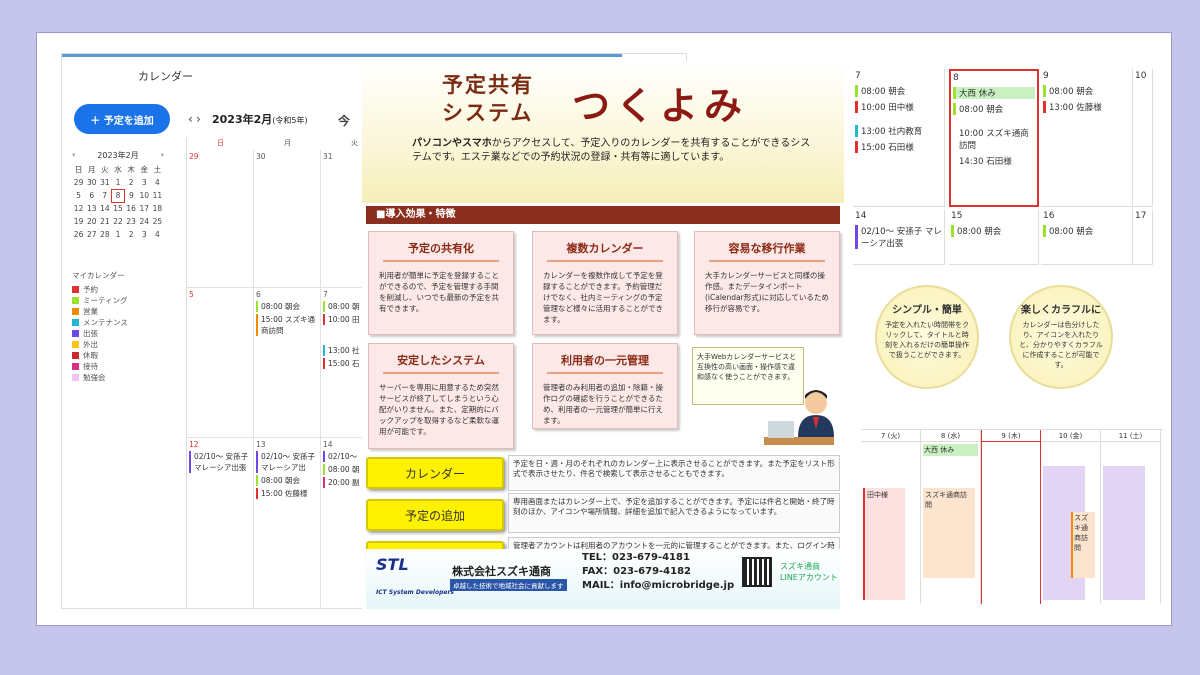  What do you see at coordinates (757, 572) in the screenshot?
I see `qr-code-icon` at bounding box center [757, 572].